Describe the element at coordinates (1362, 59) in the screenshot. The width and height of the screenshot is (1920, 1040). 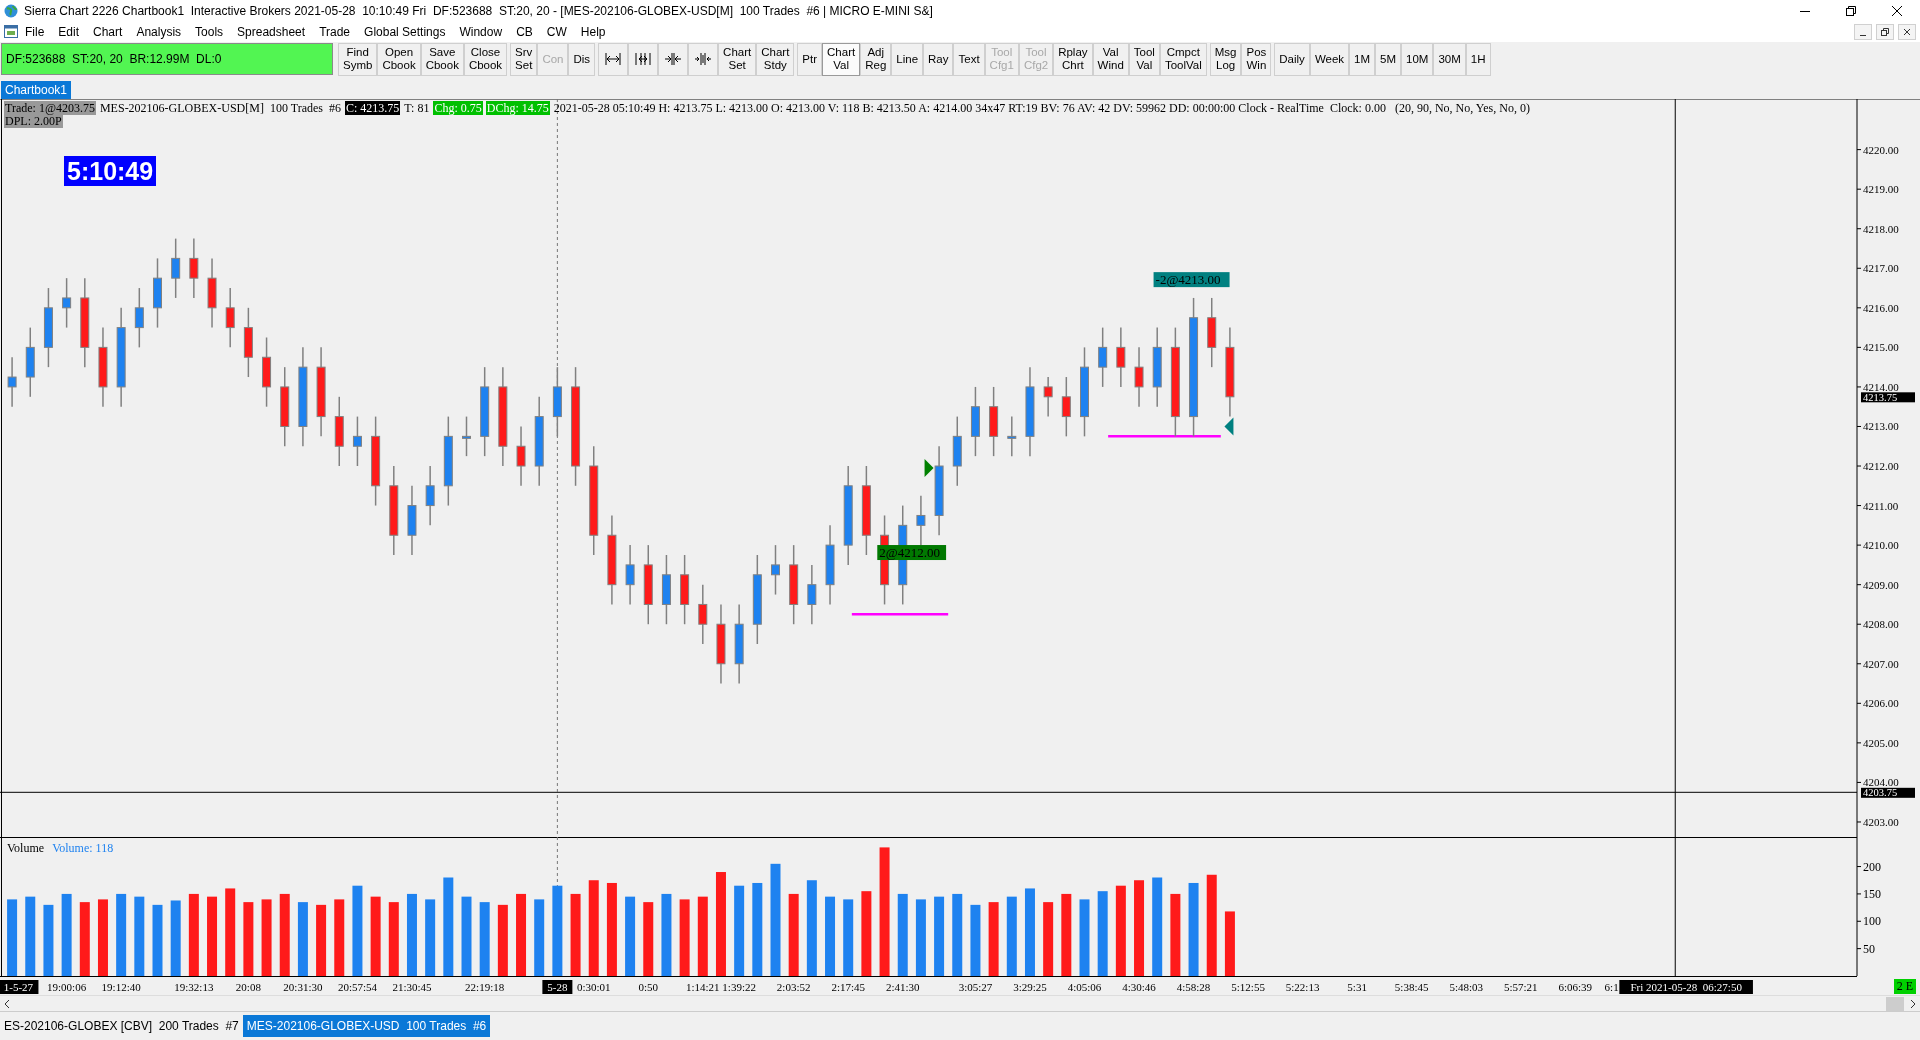
I see `toolbar-button: 1M` at that location.